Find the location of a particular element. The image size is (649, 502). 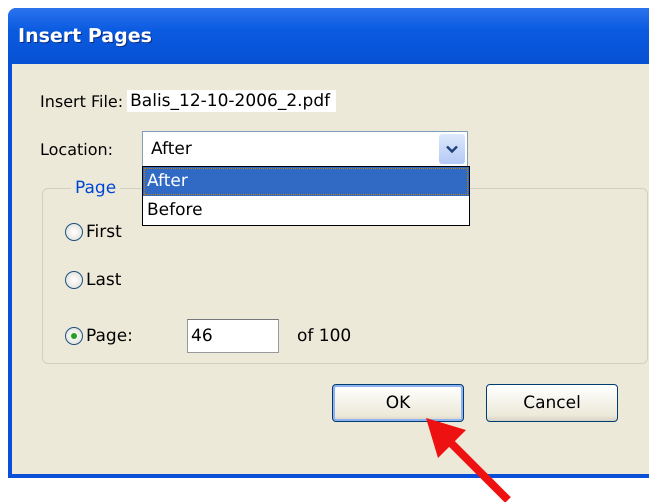

dropdown-button is located at coordinates (452, 149).